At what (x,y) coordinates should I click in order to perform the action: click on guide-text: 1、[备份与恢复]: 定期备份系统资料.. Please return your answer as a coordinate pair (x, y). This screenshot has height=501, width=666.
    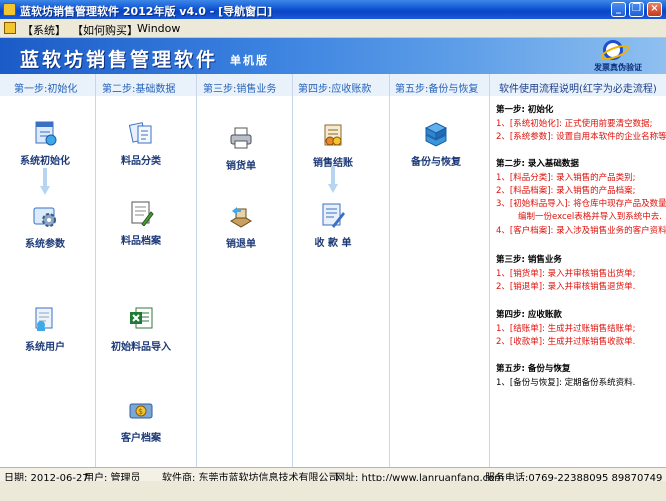
    Looking at the image, I should click on (566, 383).